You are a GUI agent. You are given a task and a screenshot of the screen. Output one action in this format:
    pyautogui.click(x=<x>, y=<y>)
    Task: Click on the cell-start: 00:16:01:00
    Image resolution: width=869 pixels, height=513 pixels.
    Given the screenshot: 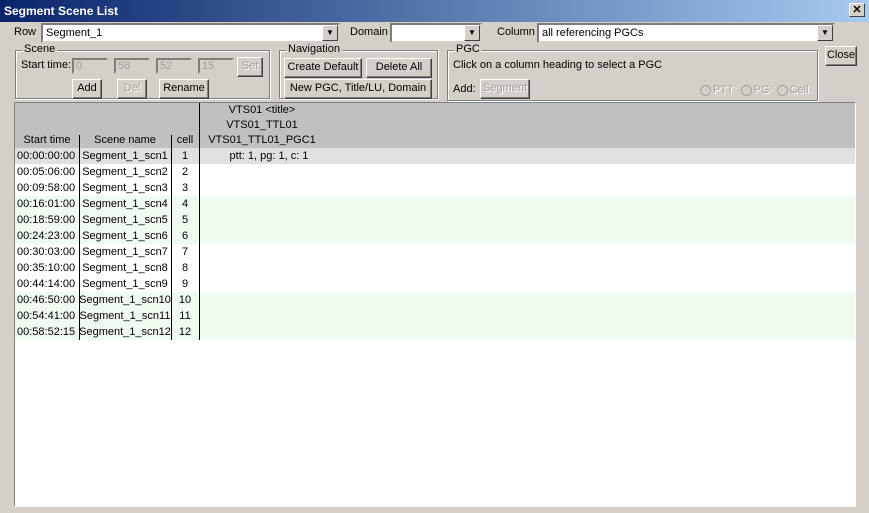 What is the action you would take?
    pyautogui.click(x=46, y=204)
    